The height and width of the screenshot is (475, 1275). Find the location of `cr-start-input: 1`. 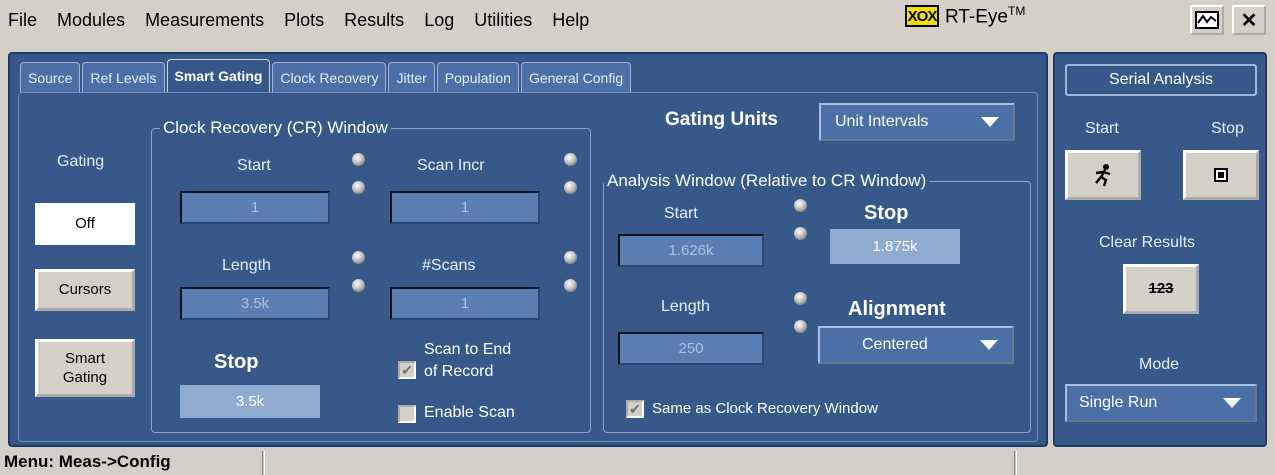

cr-start-input: 1 is located at coordinates (255, 207).